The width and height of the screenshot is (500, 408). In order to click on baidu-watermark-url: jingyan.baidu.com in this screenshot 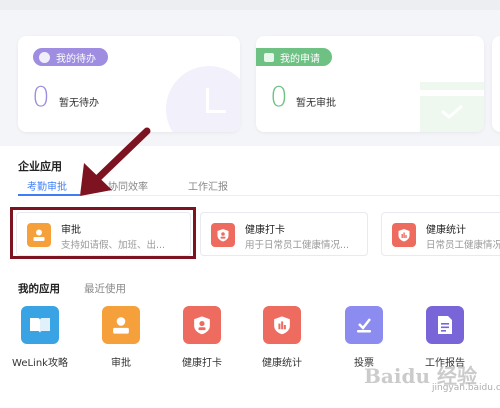, I will do `click(466, 388)`.